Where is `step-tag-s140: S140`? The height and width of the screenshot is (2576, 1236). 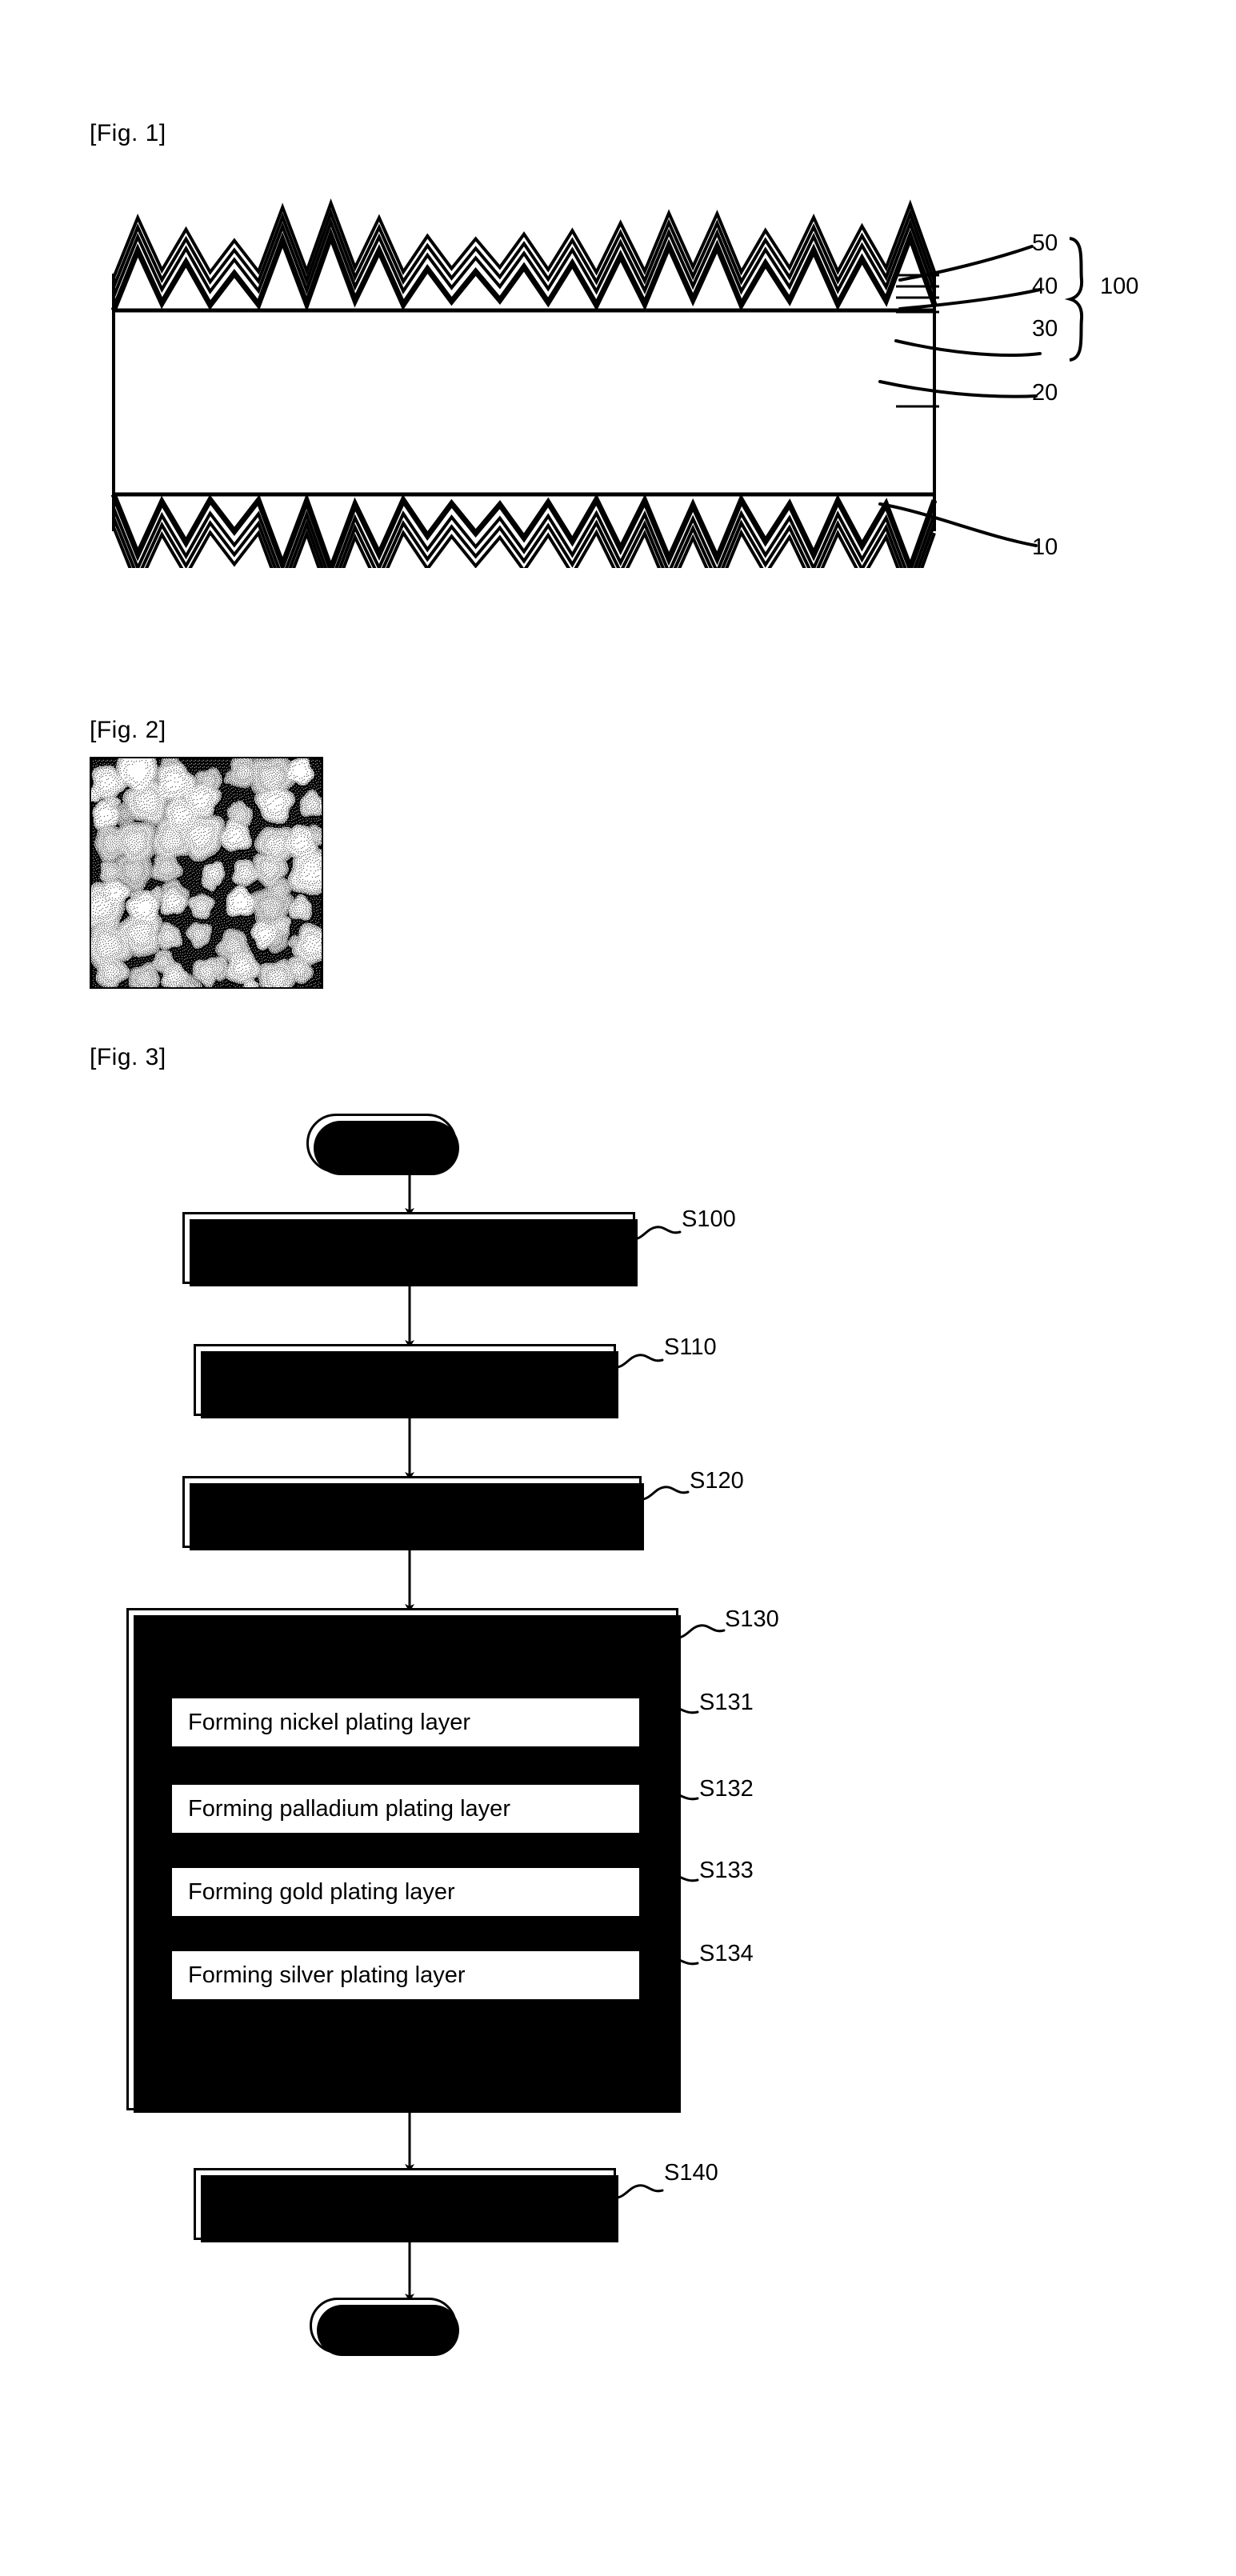 step-tag-s140: S140 is located at coordinates (691, 2173).